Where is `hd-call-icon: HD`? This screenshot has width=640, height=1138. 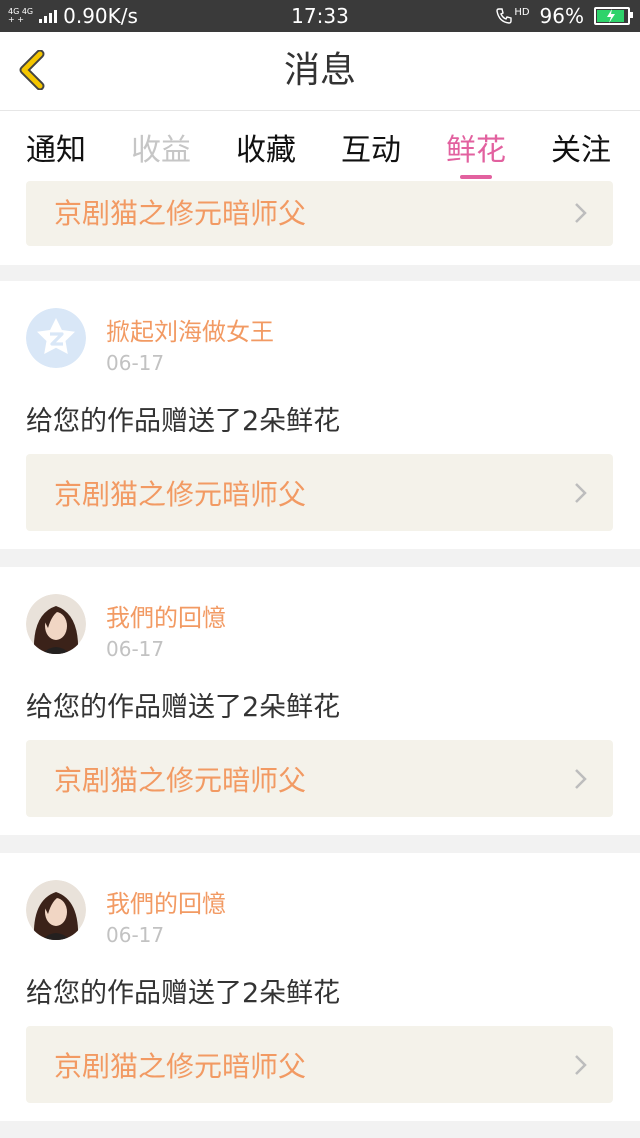 hd-call-icon: HD is located at coordinates (512, 16).